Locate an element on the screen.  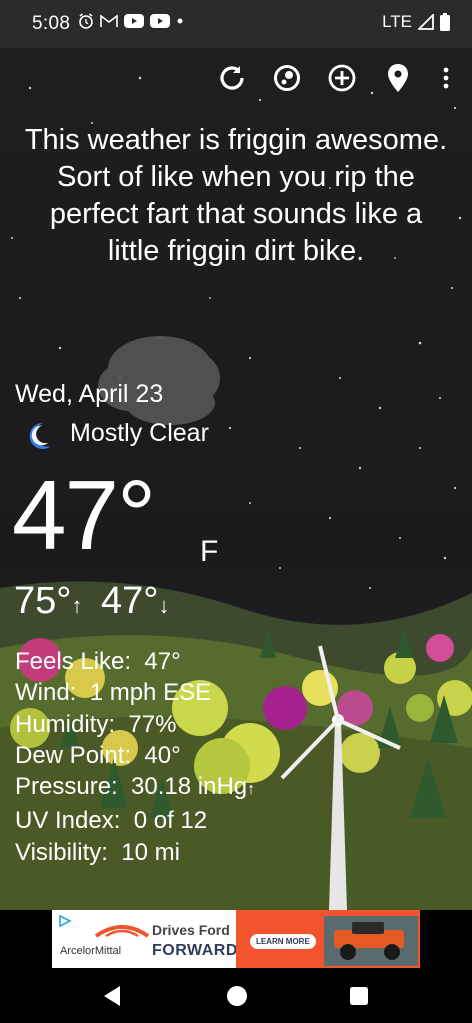
ad-learn-more-button: LEARN MORE is located at coordinates (283, 941).